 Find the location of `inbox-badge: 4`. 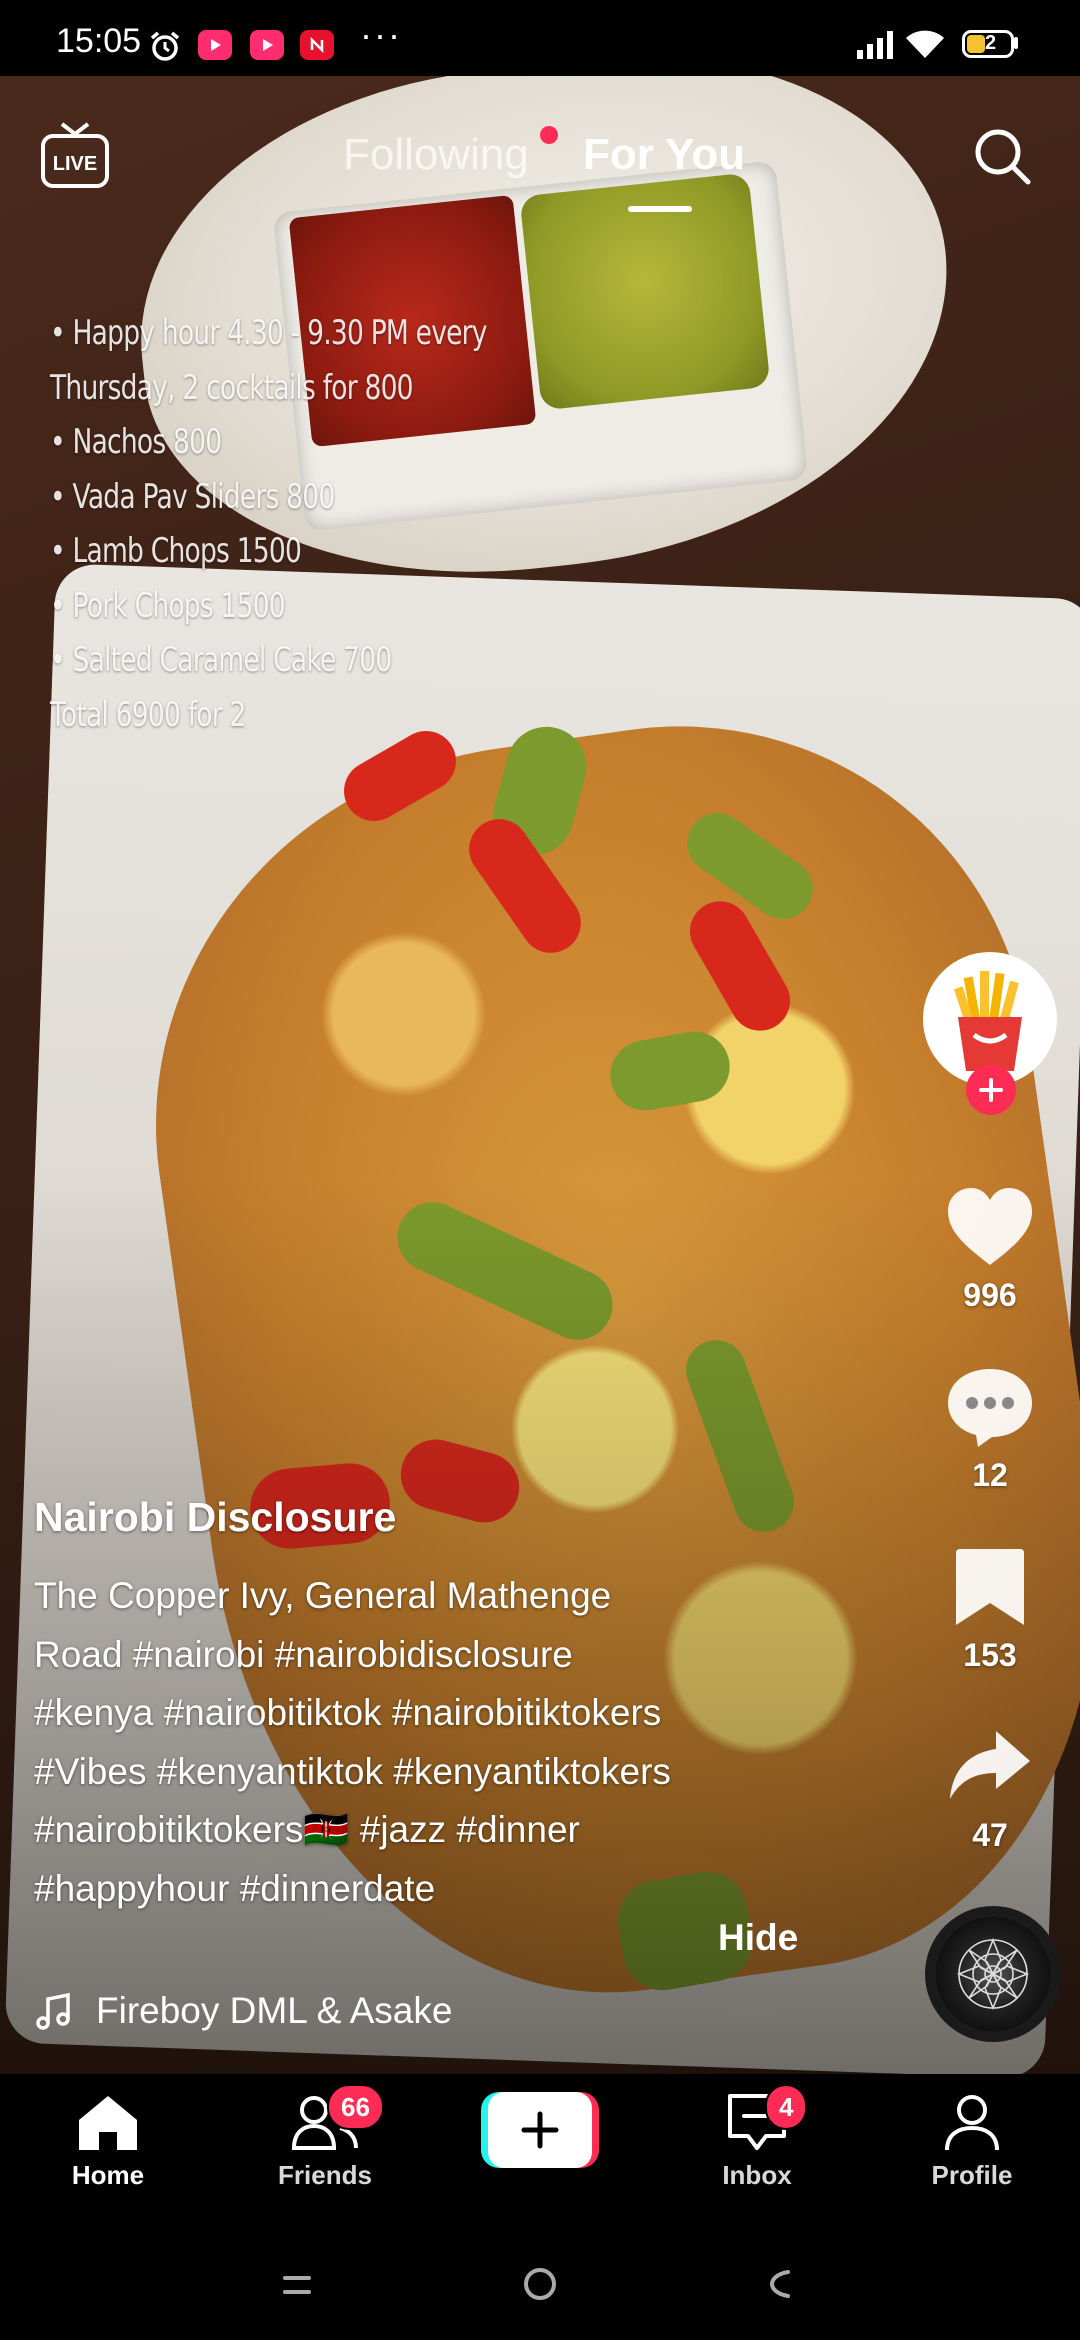

inbox-badge: 4 is located at coordinates (786, 2107).